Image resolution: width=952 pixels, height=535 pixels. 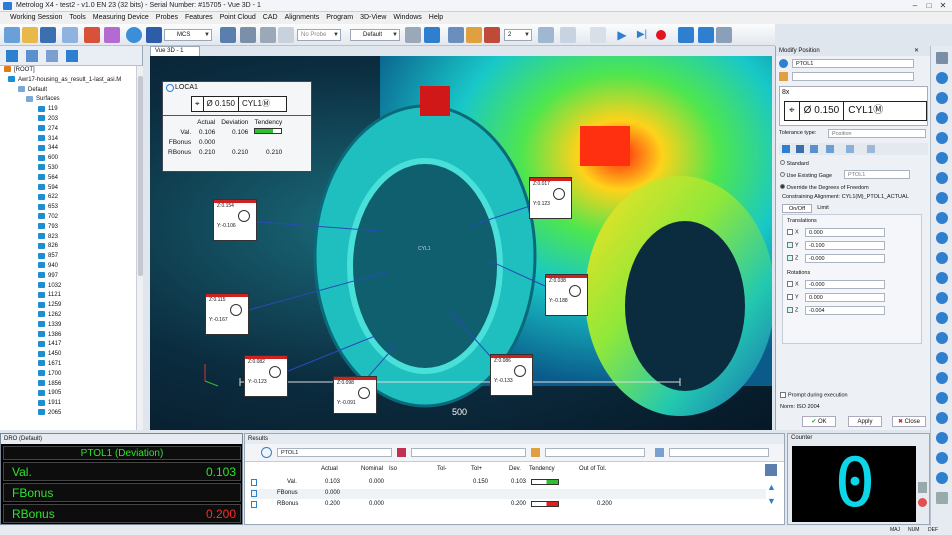 I want to click on tree-item: 1911, so click(x=71, y=404).